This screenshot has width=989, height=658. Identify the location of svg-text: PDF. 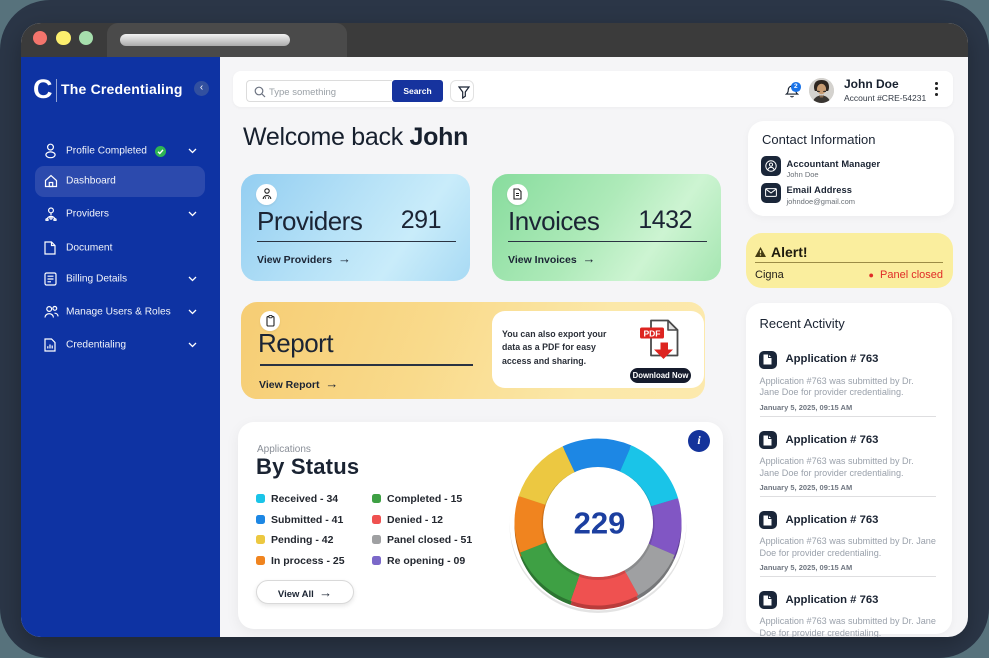
(652, 333).